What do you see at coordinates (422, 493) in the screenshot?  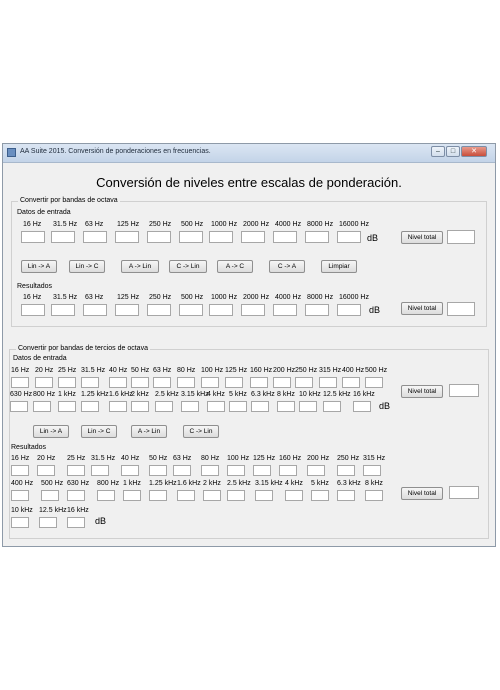 I see `third-total-result-button: Nivel total` at bounding box center [422, 493].